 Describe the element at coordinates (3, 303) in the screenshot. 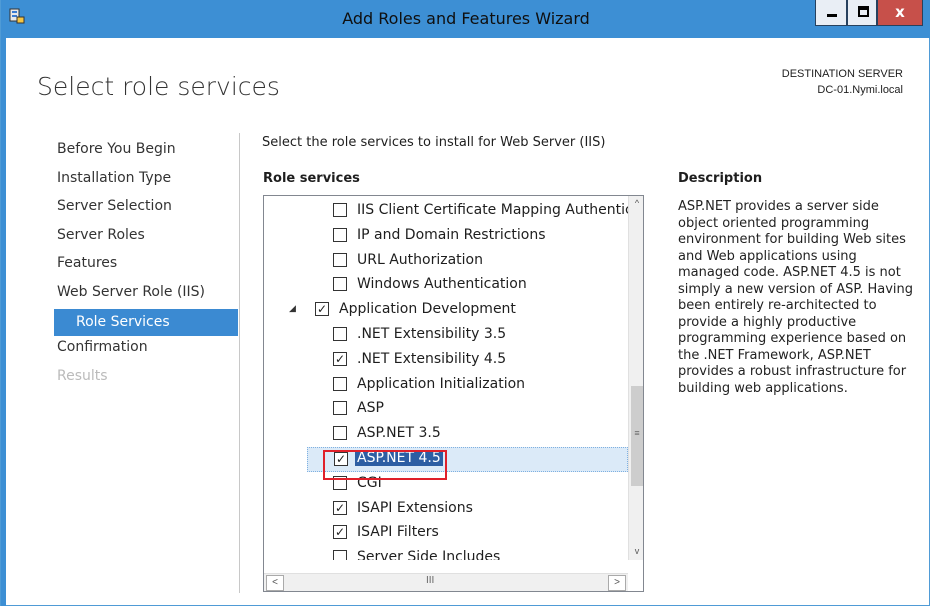

I see `window-left-border` at that location.